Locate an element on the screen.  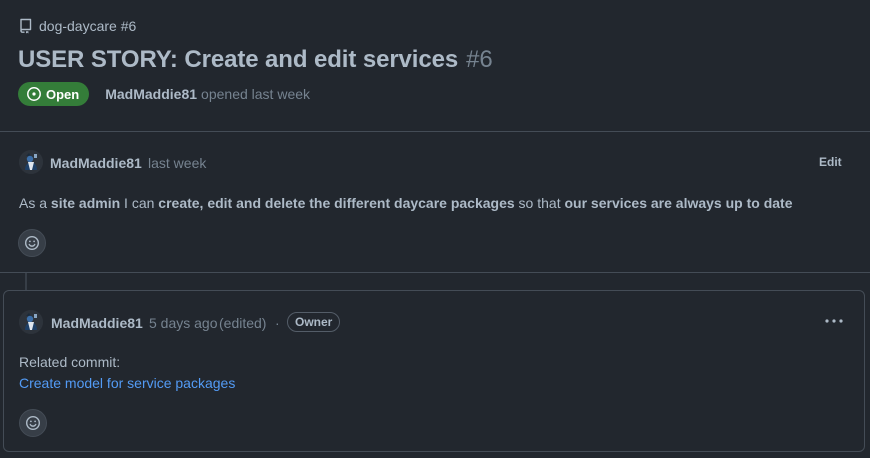
issue-opened-icon is located at coordinates (34, 94).